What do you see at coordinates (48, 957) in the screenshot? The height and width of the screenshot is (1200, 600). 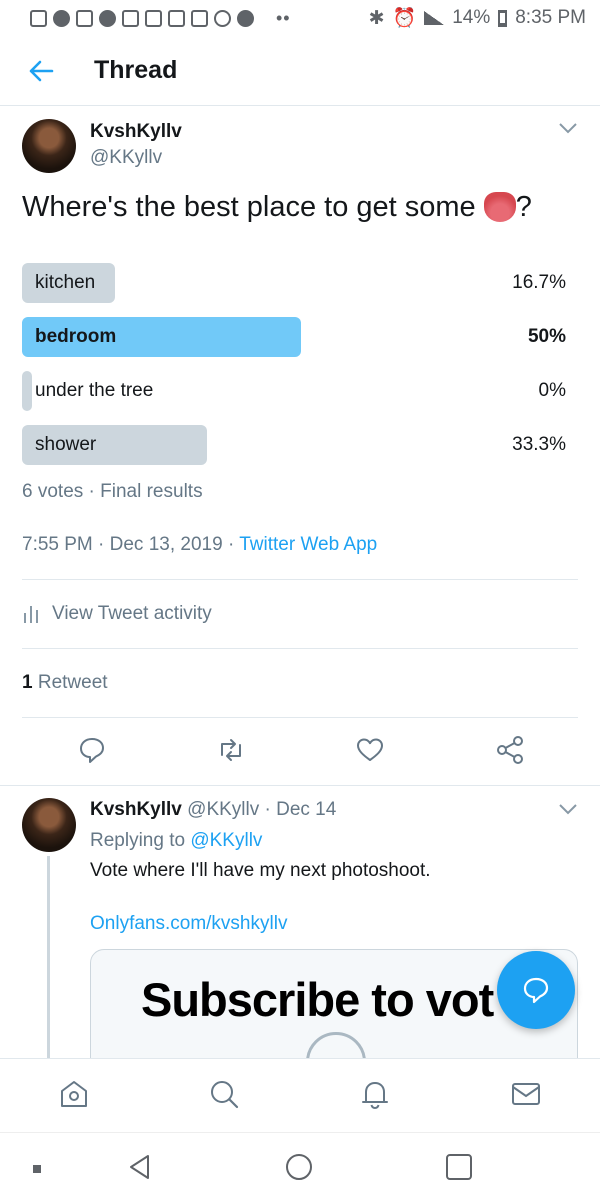 I see `thread-line` at bounding box center [48, 957].